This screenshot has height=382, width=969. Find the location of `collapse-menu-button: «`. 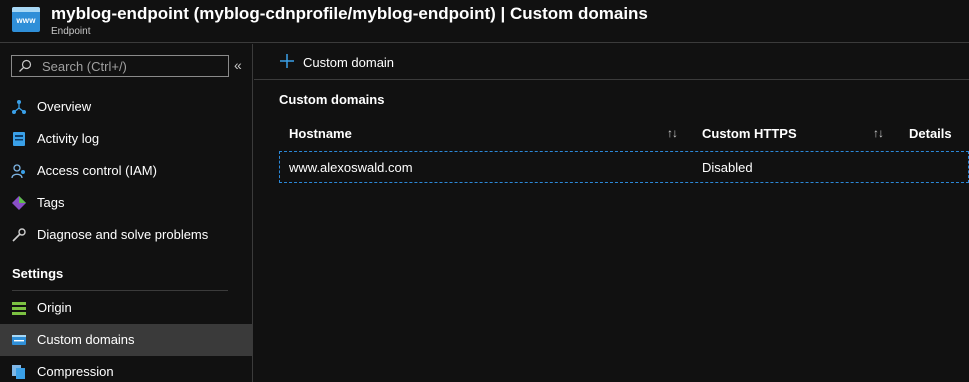

collapse-menu-button: « is located at coordinates (238, 65).